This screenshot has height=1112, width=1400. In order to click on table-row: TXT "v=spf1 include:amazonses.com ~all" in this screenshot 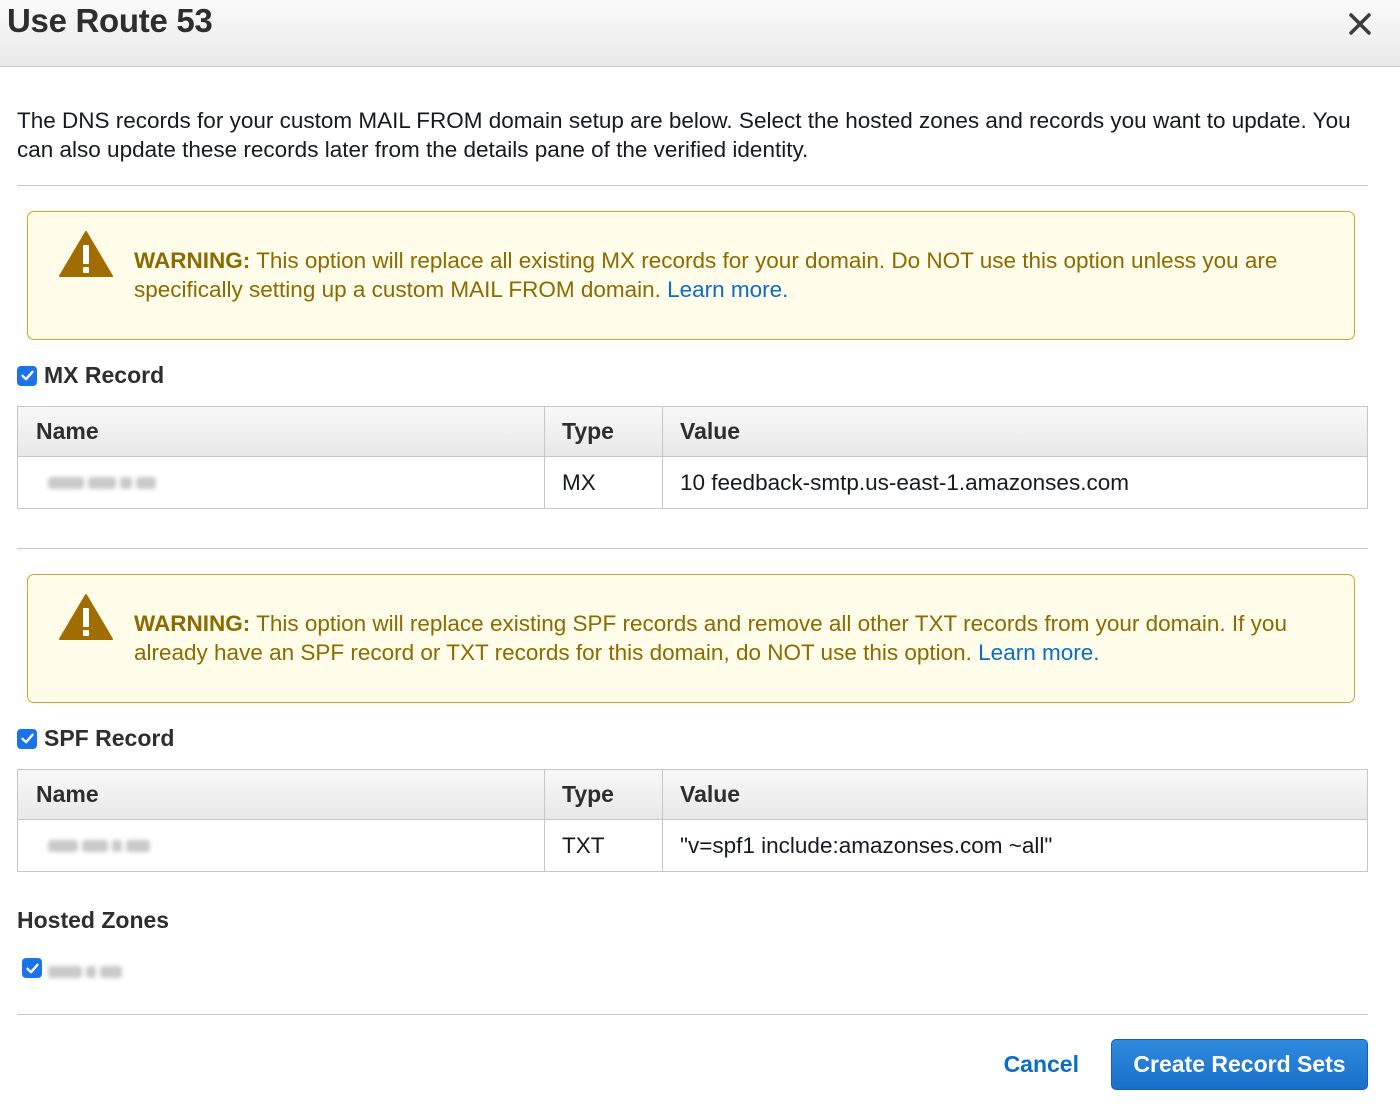, I will do `click(692, 845)`.